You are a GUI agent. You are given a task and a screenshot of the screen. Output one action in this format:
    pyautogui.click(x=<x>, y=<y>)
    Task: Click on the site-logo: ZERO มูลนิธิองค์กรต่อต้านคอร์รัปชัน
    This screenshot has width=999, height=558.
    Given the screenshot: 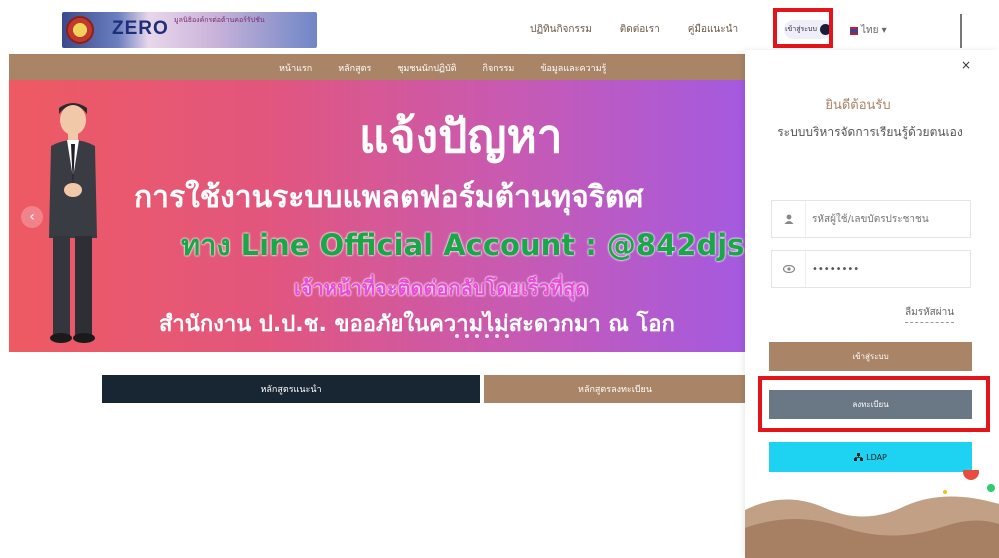 What is the action you would take?
    pyautogui.click(x=189, y=30)
    